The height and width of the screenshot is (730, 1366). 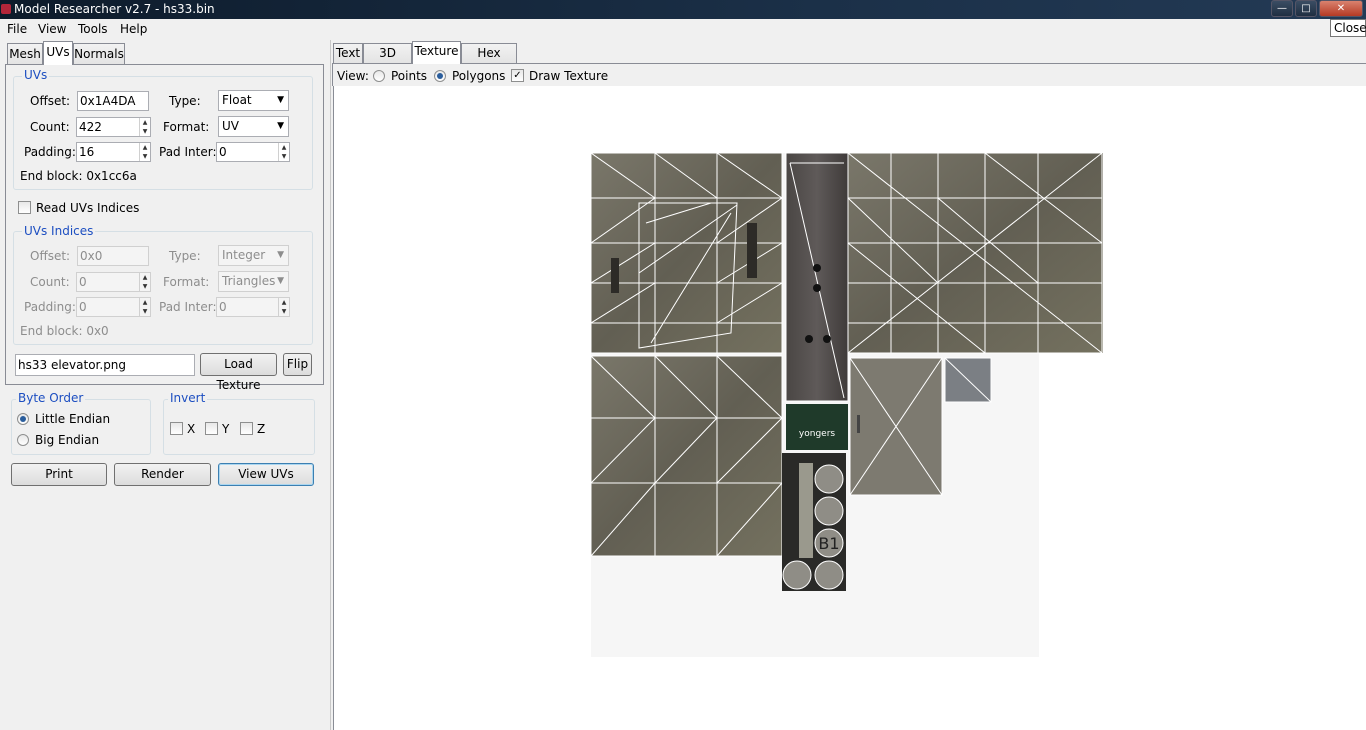 What do you see at coordinates (230, 126) in the screenshot?
I see `uv-format-value: UV` at bounding box center [230, 126].